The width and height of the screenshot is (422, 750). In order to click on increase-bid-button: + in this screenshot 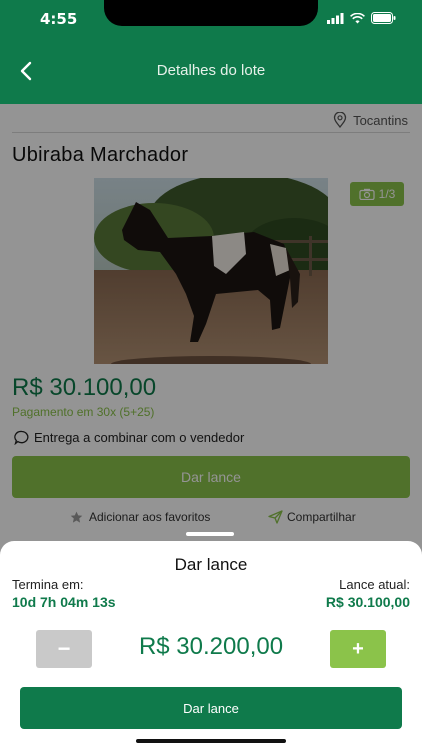, I will do `click(358, 649)`.